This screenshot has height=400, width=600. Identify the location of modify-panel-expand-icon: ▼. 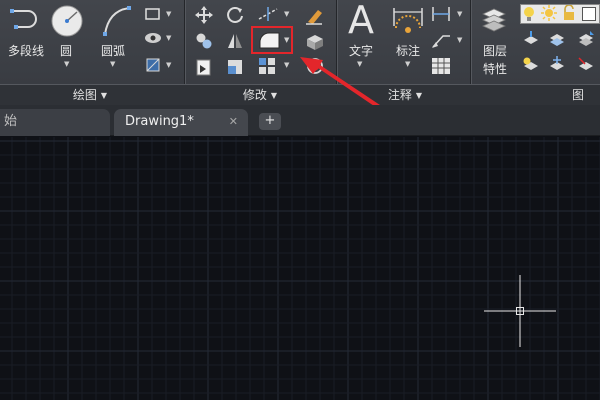
(274, 95).